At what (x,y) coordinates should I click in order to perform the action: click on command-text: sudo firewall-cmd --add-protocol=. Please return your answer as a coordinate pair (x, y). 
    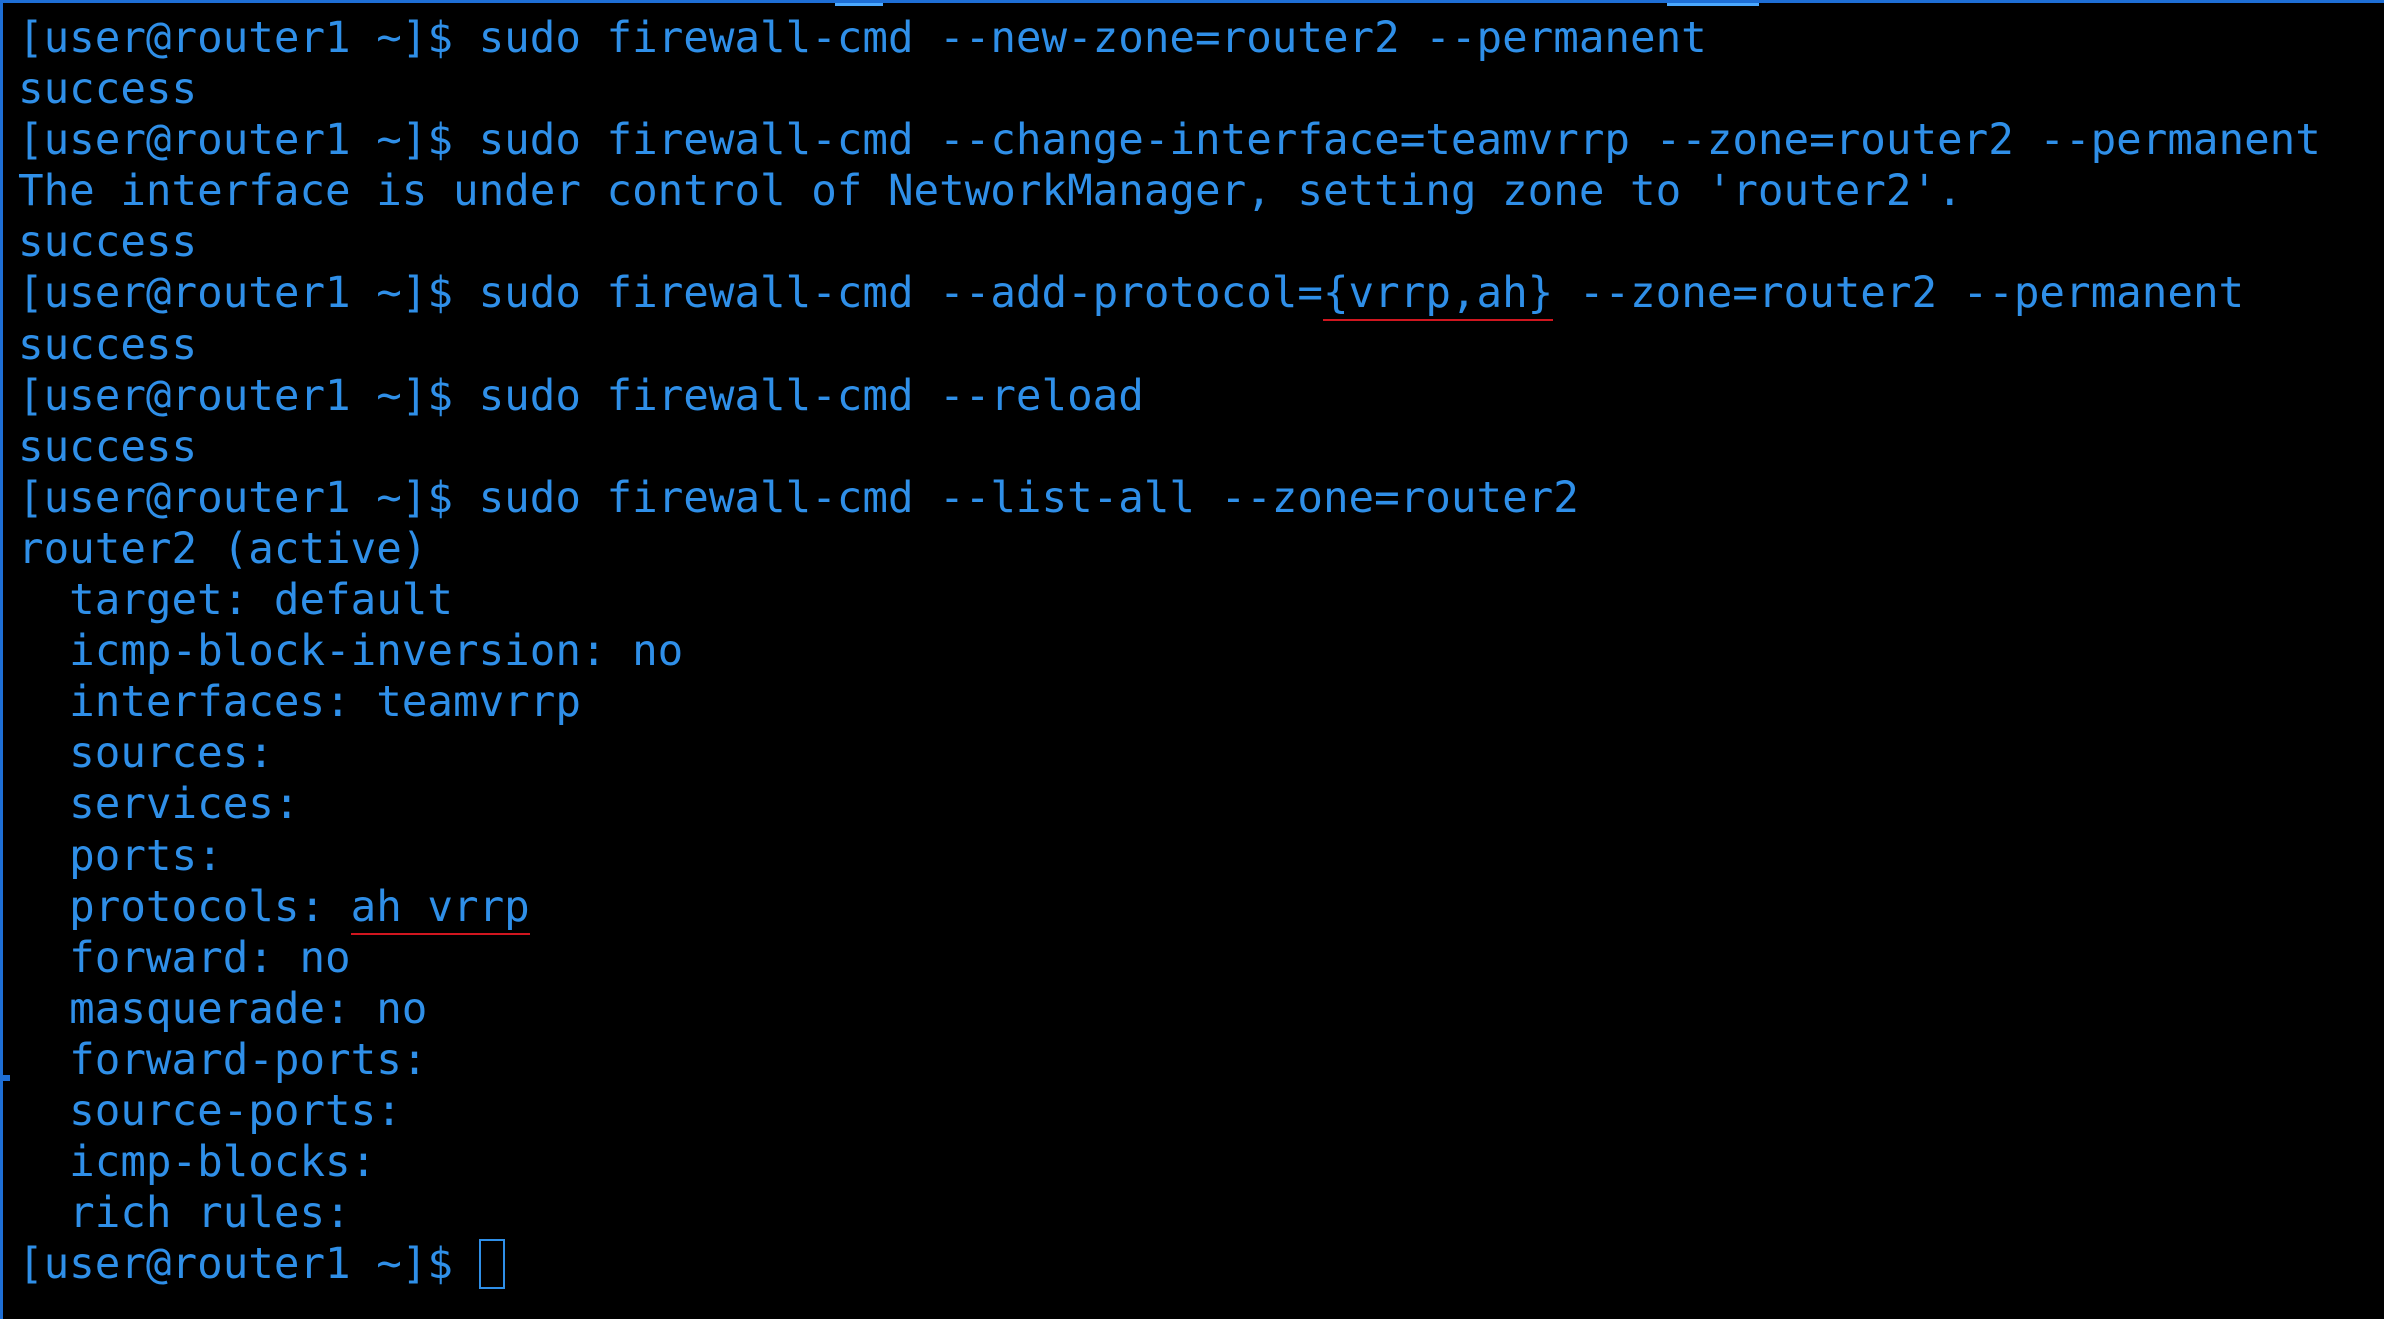
    Looking at the image, I should click on (900, 294).